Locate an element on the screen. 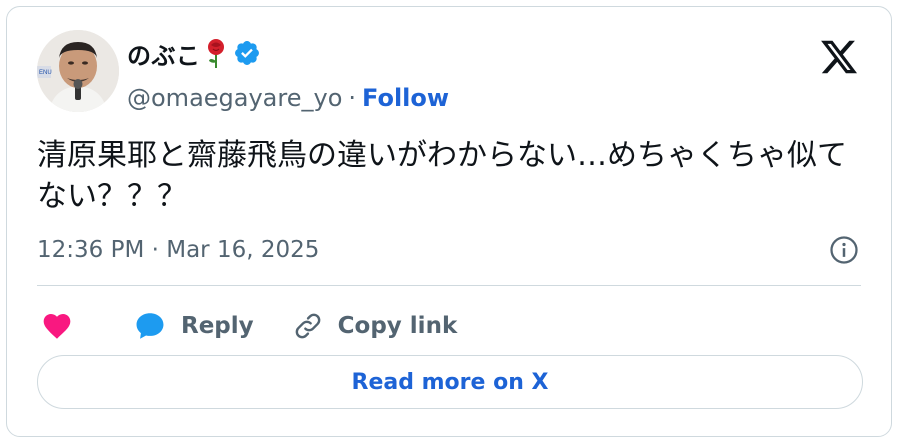 This screenshot has width=900, height=445. x-logo-icon is located at coordinates (839, 57).